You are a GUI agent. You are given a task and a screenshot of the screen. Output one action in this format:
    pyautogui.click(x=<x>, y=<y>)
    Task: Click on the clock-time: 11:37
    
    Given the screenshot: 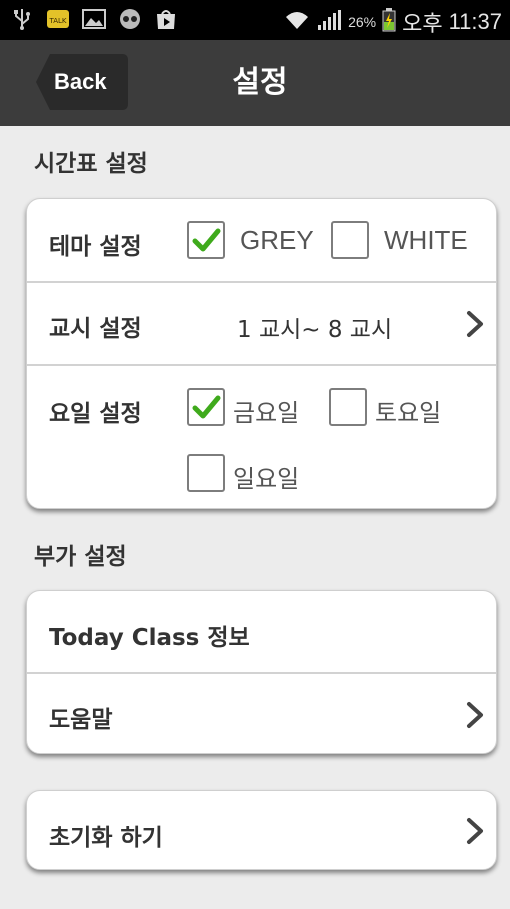 What is the action you would take?
    pyautogui.click(x=475, y=21)
    